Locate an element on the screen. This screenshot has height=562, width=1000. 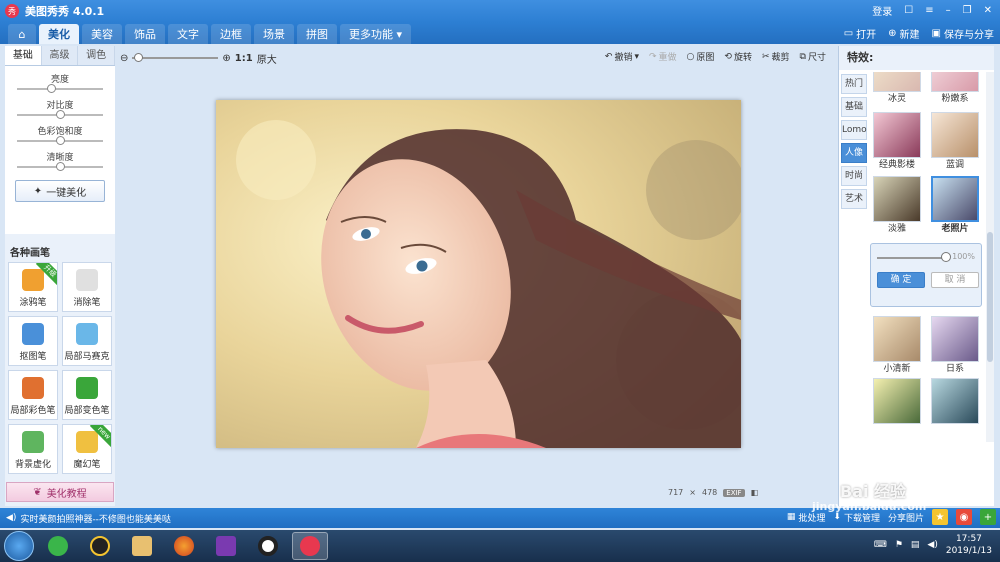
recolor-brush-button: 局部变色笔 is located at coordinates (87, 395).